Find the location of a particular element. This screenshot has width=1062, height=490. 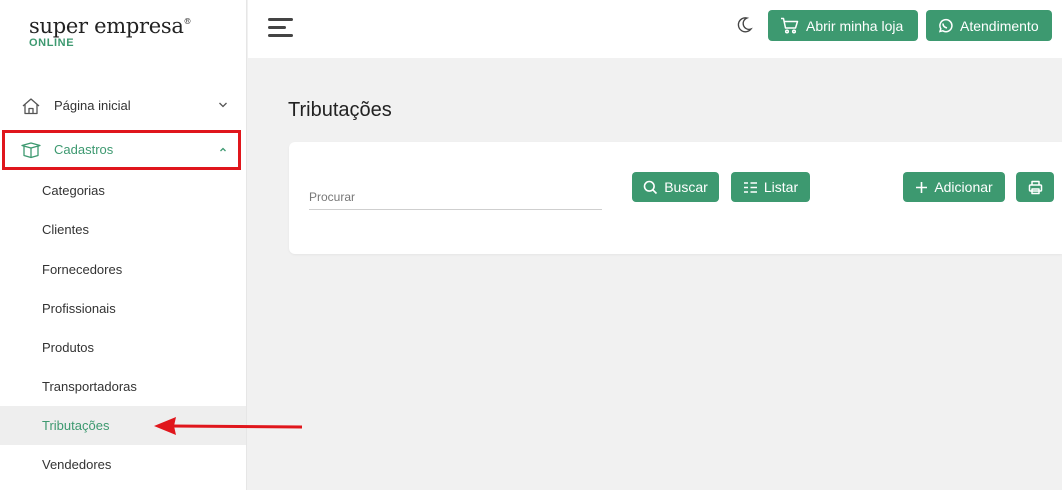

brand-name: super empresa is located at coordinates (106, 26).